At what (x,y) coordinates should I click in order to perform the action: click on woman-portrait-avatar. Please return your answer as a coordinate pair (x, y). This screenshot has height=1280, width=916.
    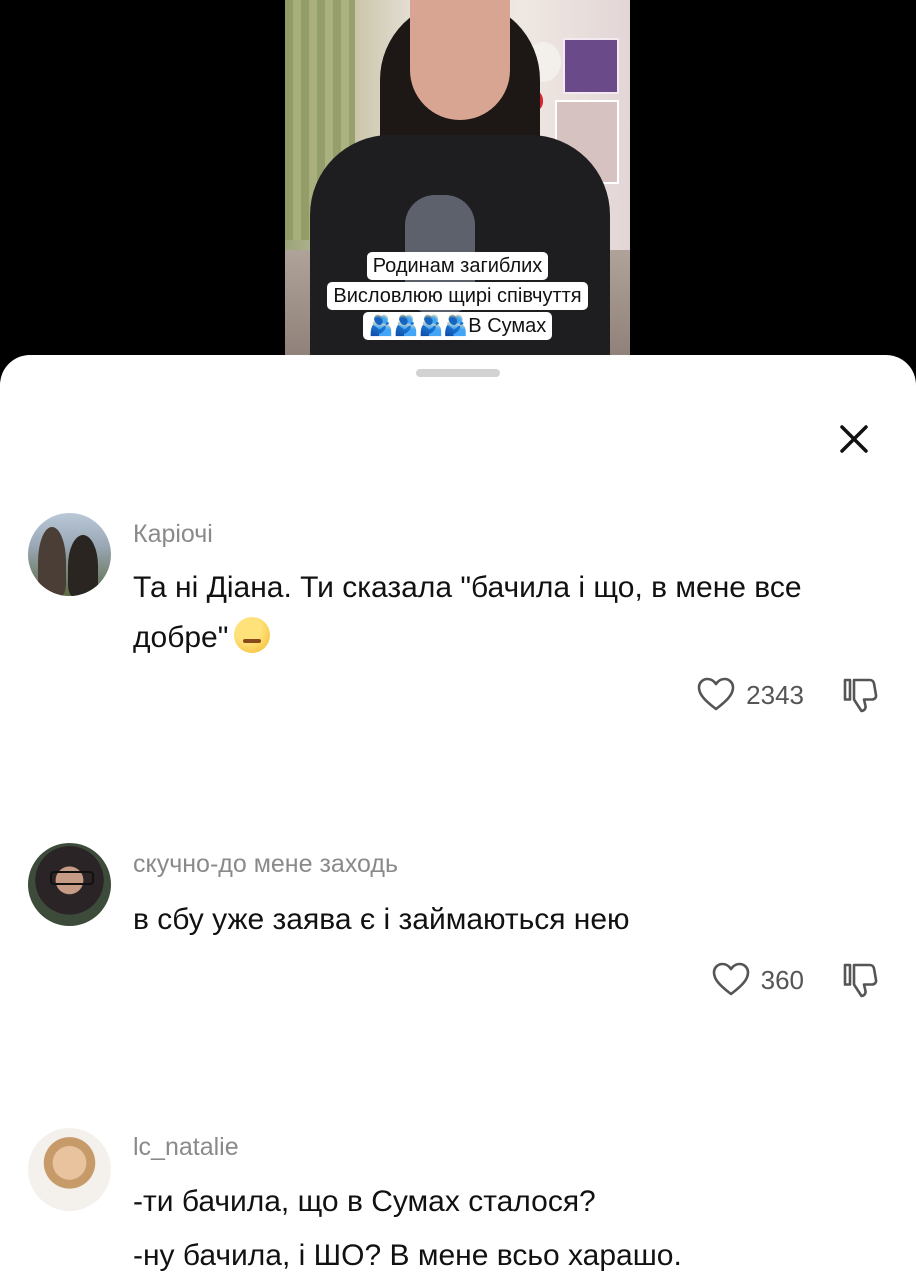
    Looking at the image, I should click on (69, 1169).